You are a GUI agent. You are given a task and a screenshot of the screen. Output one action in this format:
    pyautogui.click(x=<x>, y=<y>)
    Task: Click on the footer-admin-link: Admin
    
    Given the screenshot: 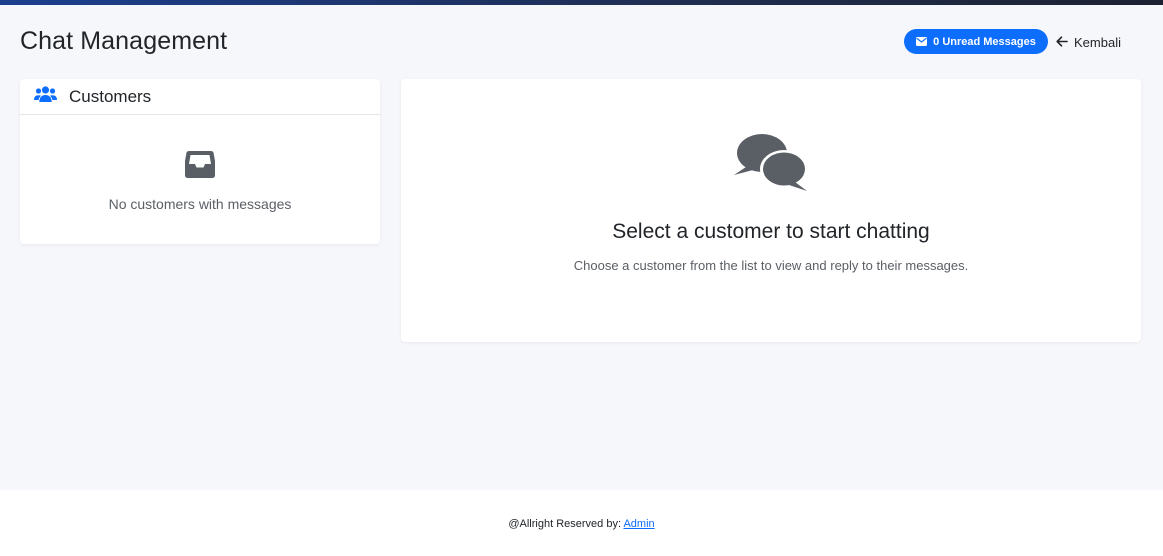 What is the action you would take?
    pyautogui.click(x=638, y=524)
    